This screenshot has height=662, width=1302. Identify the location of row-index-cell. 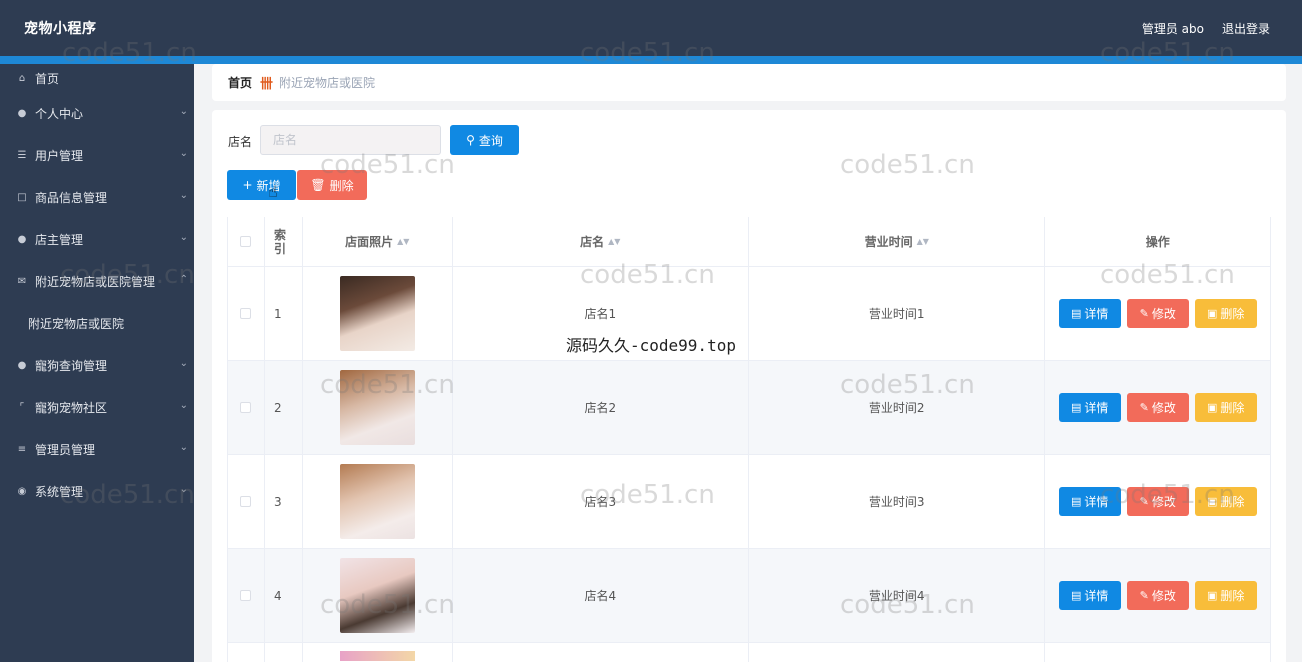
(284, 652).